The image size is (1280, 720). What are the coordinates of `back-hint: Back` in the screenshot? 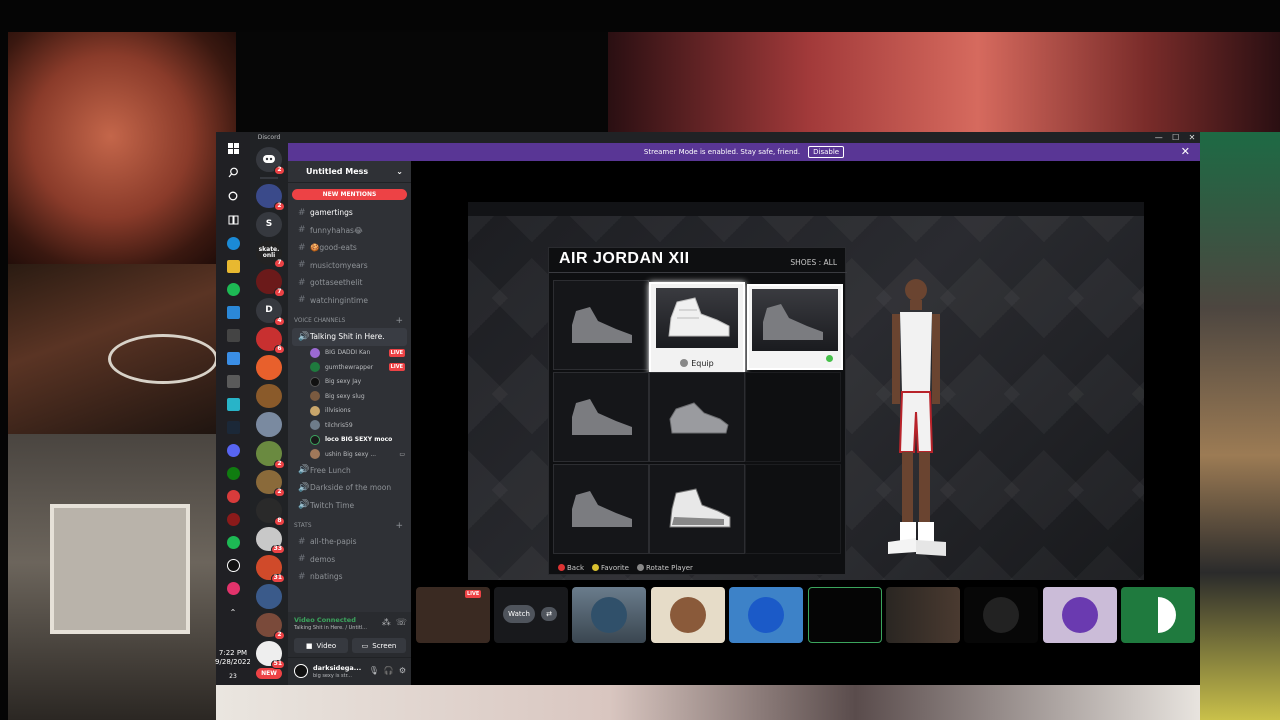 It's located at (571, 568).